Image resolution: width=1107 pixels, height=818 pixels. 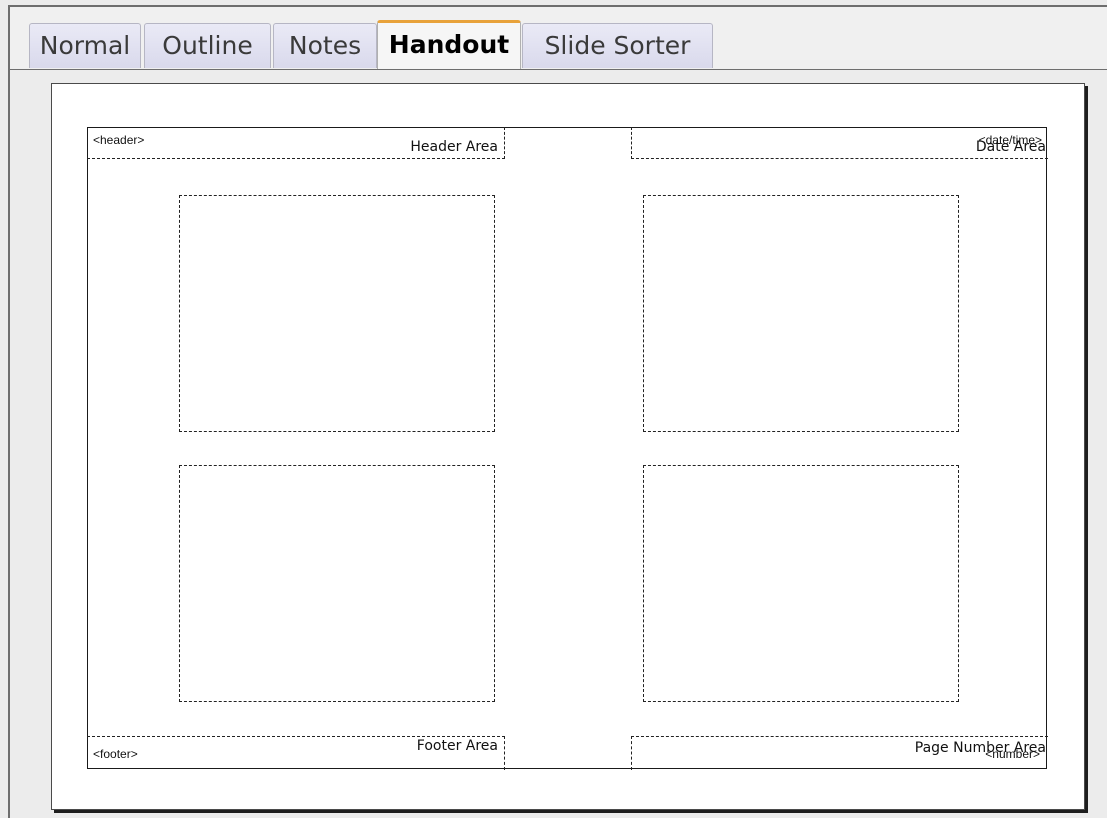 I want to click on footer-field: <footer>, so click(x=115, y=754).